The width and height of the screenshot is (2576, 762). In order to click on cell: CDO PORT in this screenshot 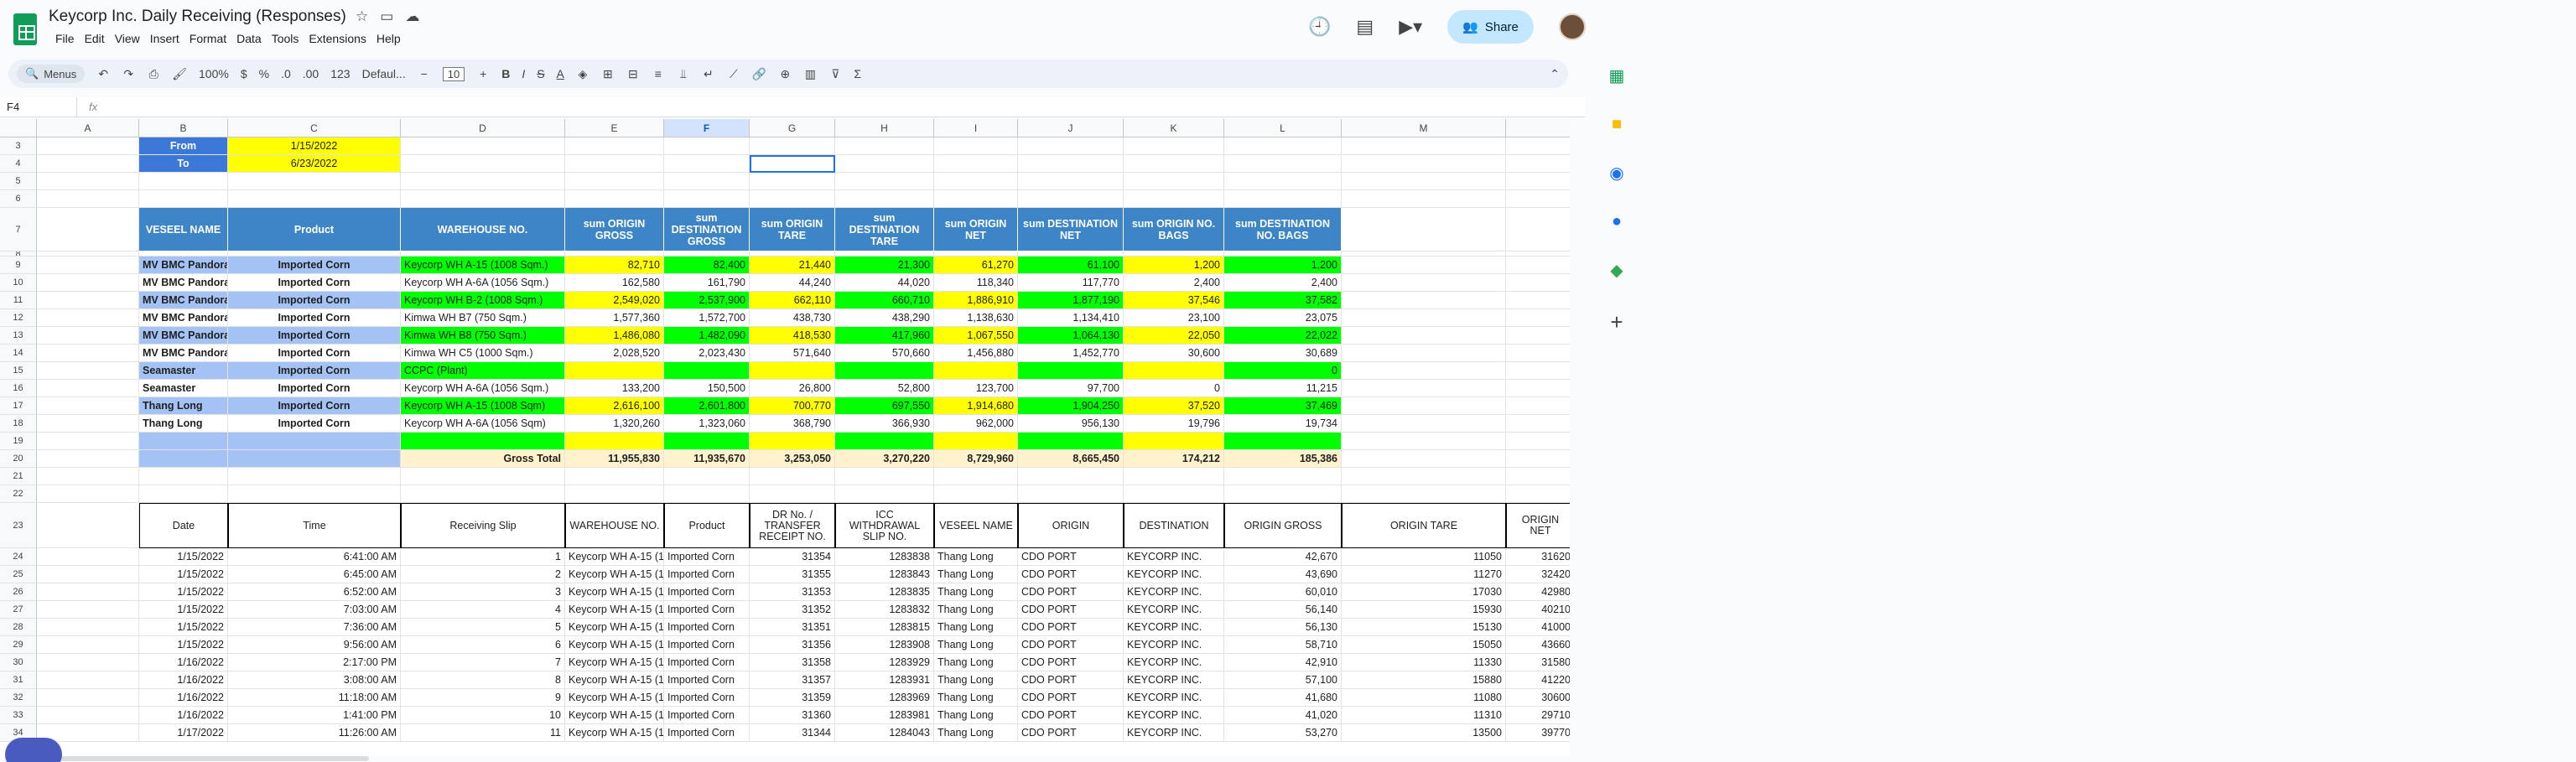, I will do `click(1071, 575)`.